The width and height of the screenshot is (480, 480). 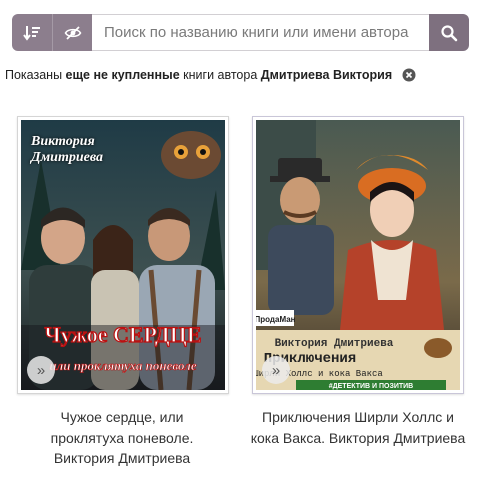 What do you see at coordinates (122, 365) in the screenshot?
I see `cover-subtitle-1: или проклятуха поневоле` at bounding box center [122, 365].